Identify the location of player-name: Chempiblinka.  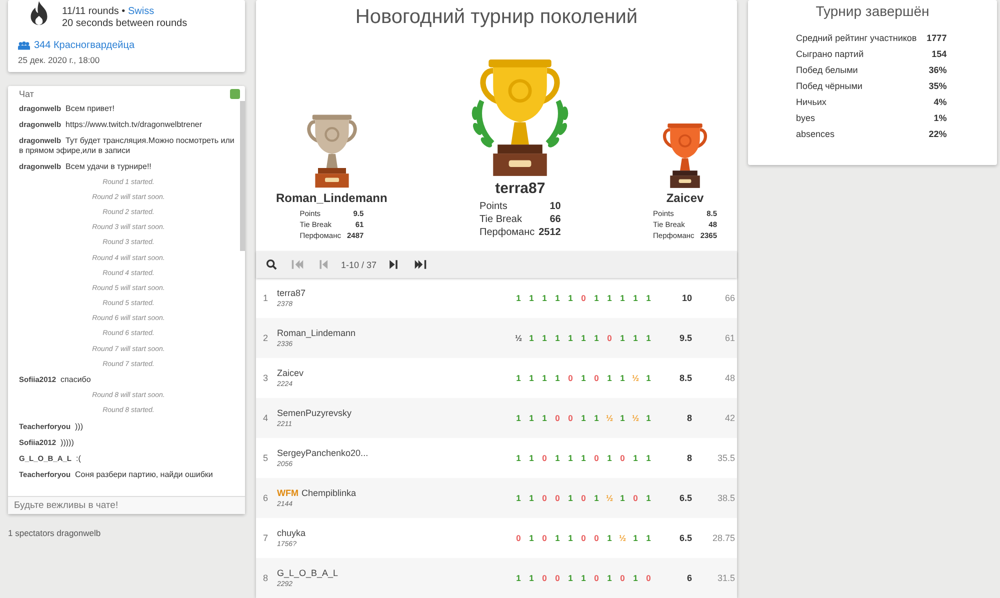
(329, 493).